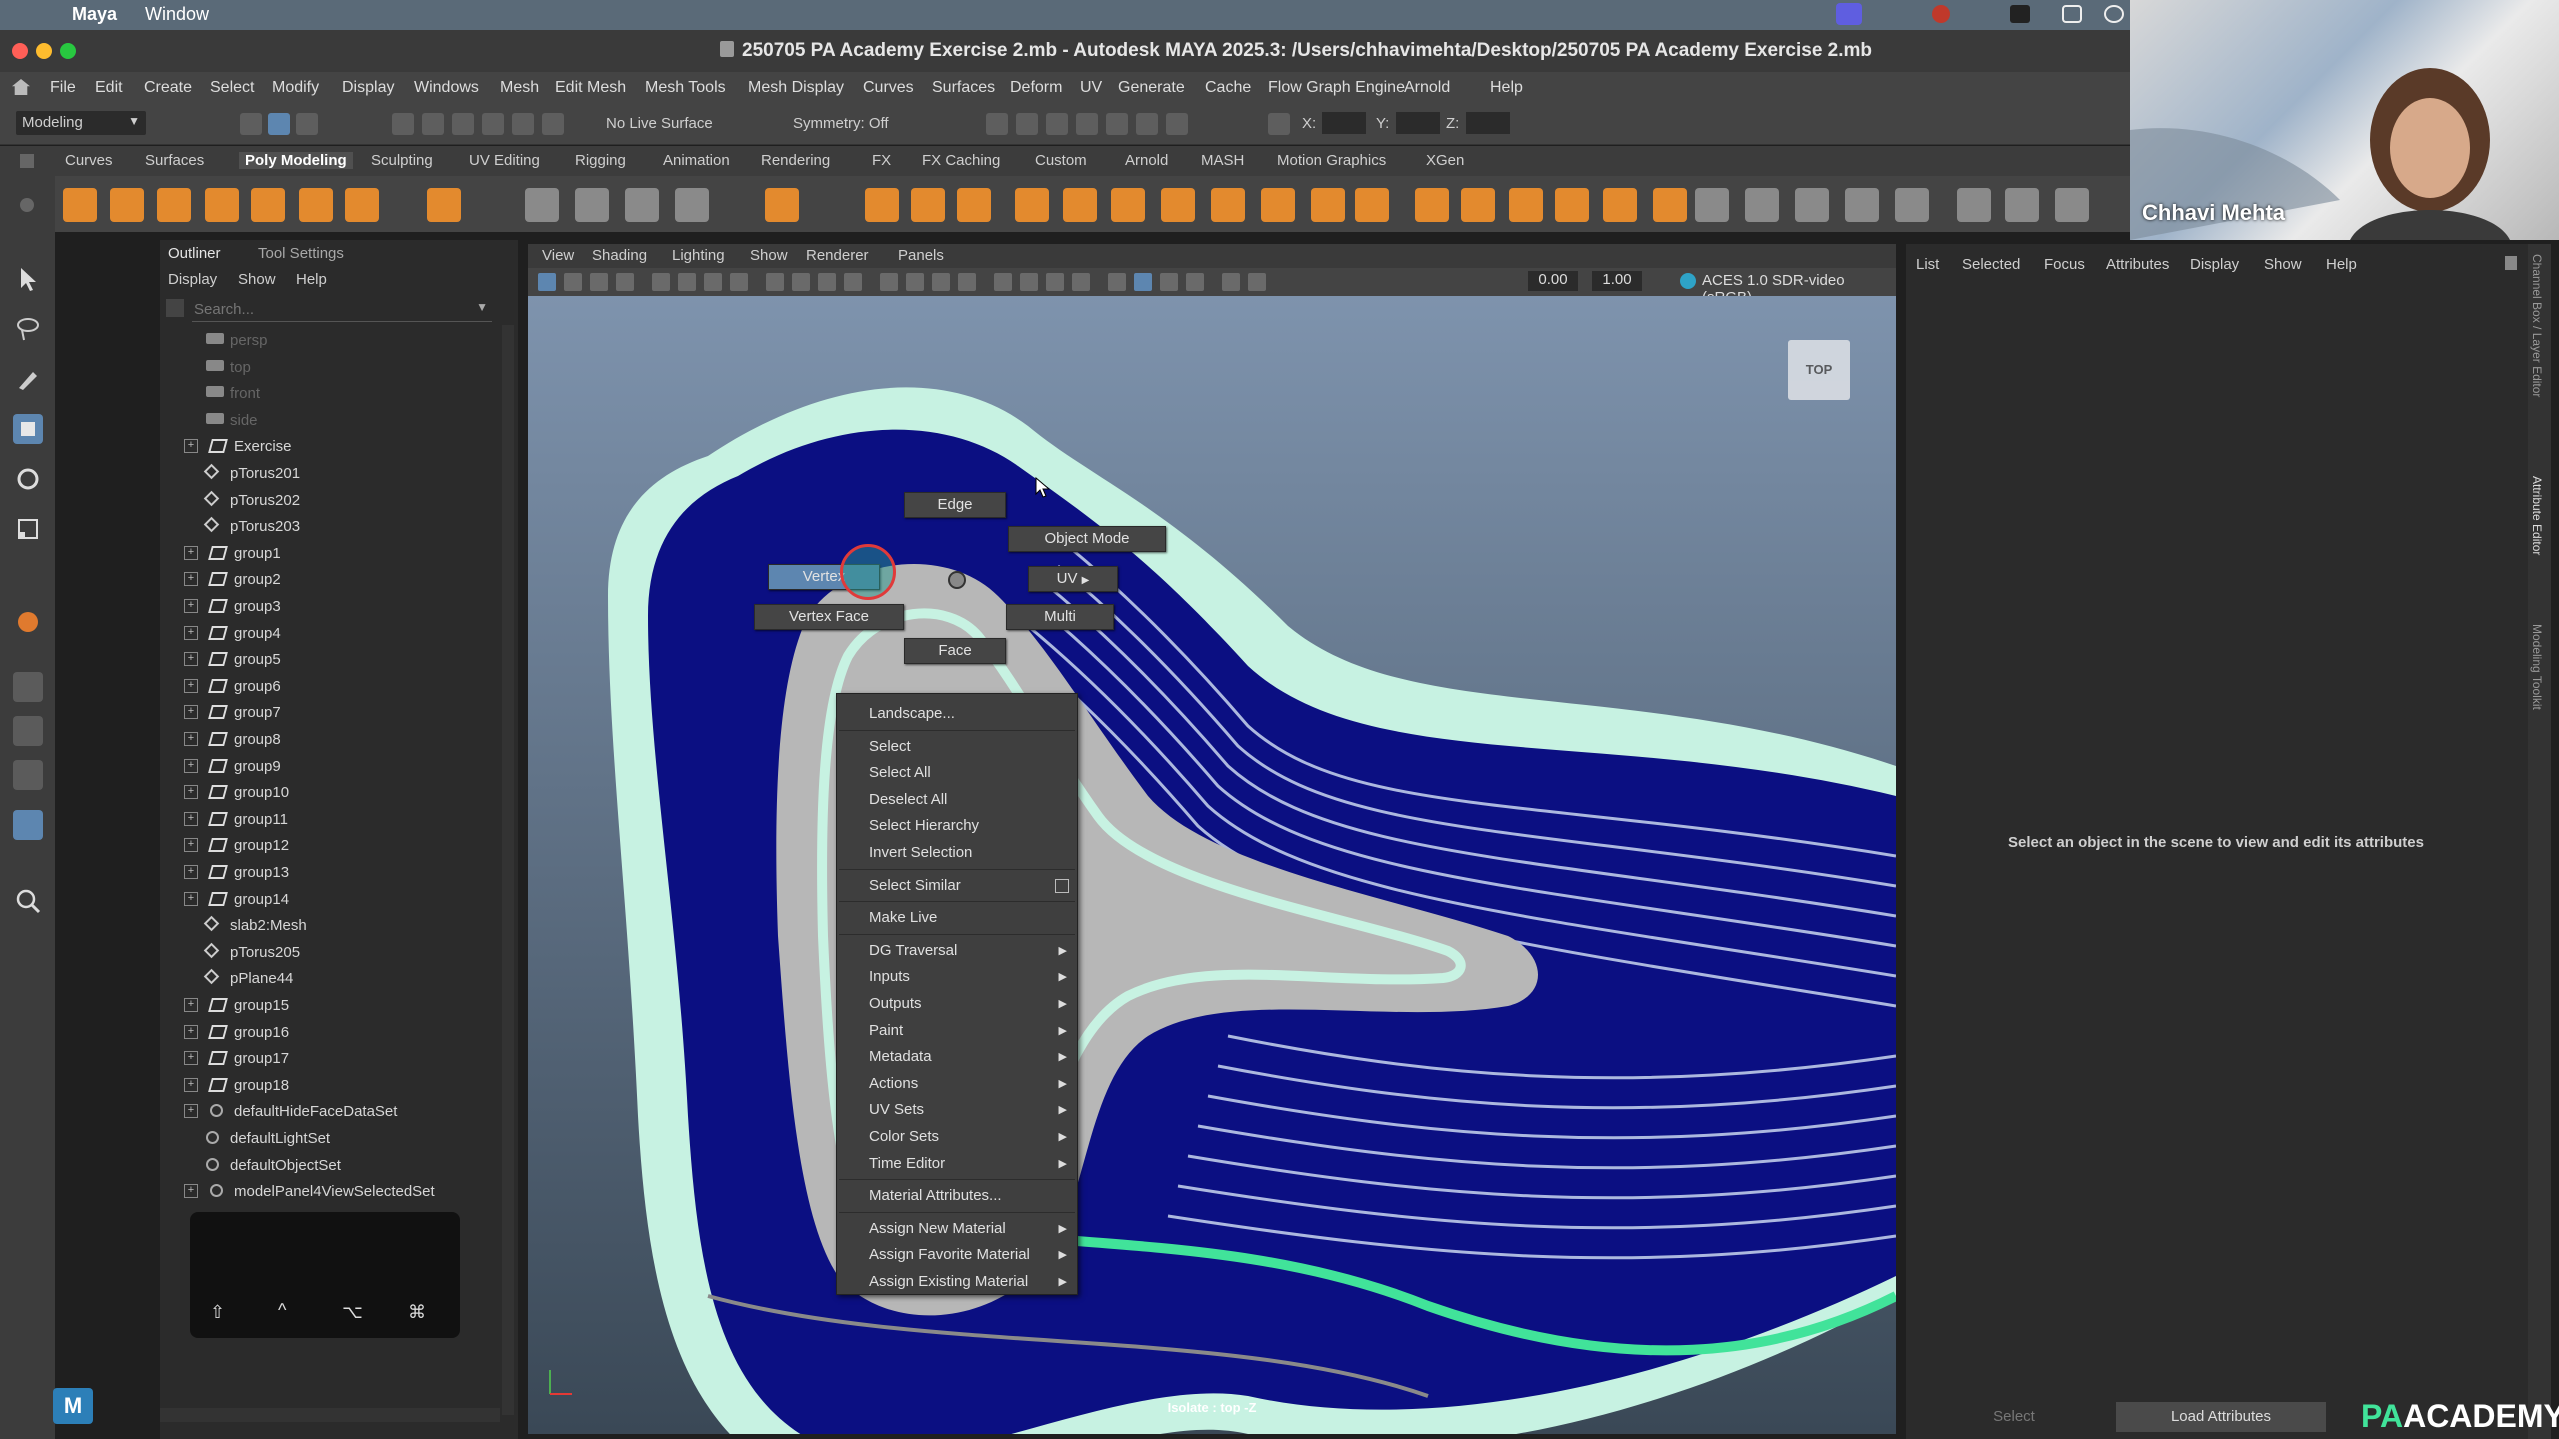 Image resolution: width=2559 pixels, height=1439 pixels. Describe the element at coordinates (1055, 282) in the screenshot. I see `ambient-occlusion-icon` at that location.